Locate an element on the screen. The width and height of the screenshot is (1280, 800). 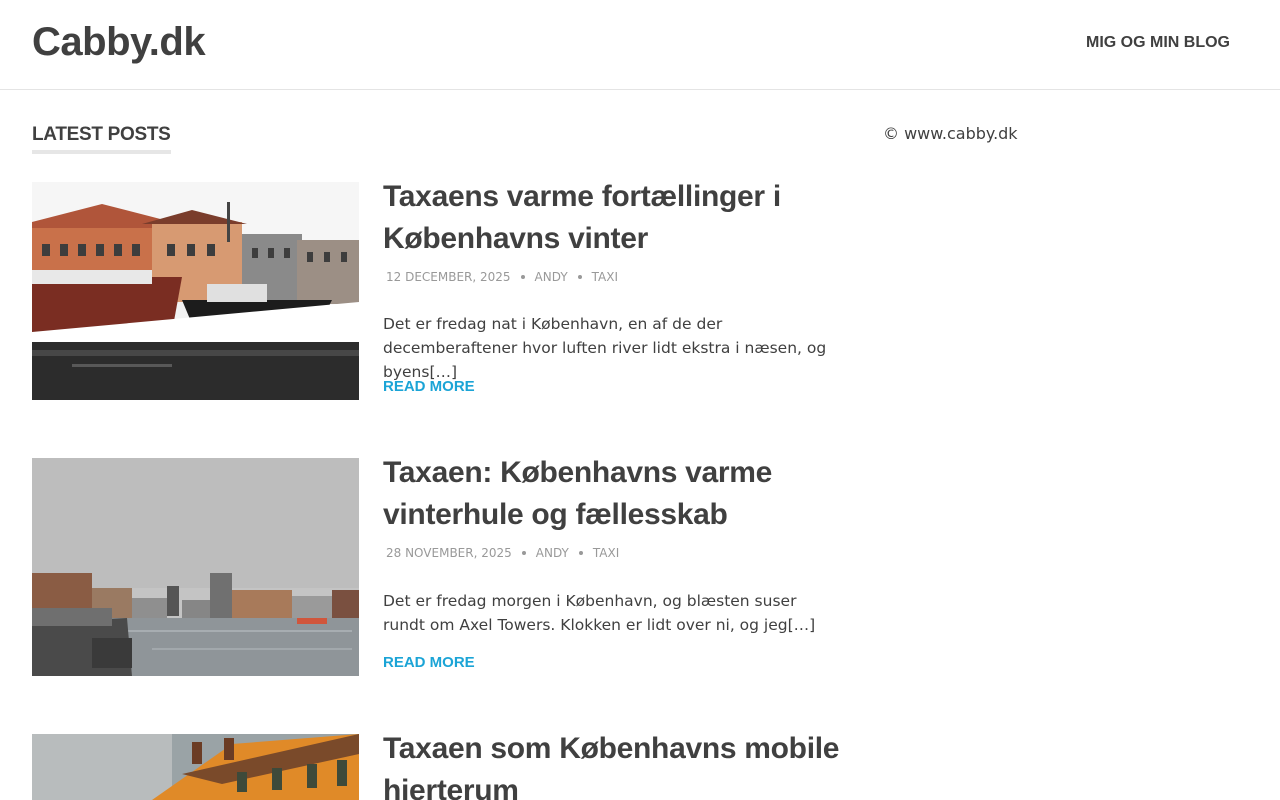
post-thumbnail-city-waterfront is located at coordinates (195, 567).